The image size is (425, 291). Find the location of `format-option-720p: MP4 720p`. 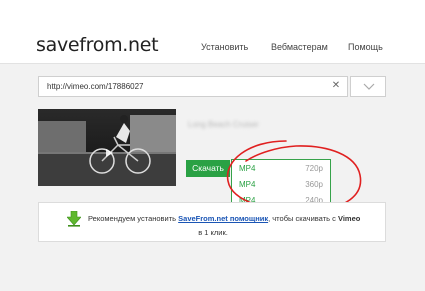

format-option-720p: MP4 720p is located at coordinates (281, 168).